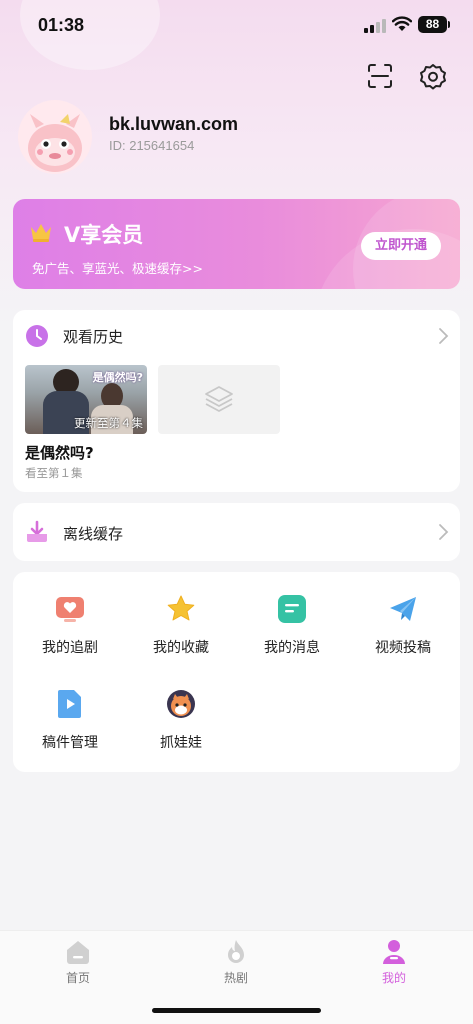 This screenshot has width=473, height=1024. What do you see at coordinates (70, 743) in the screenshot?
I see `grid-item-label: 稿件管理` at bounding box center [70, 743].